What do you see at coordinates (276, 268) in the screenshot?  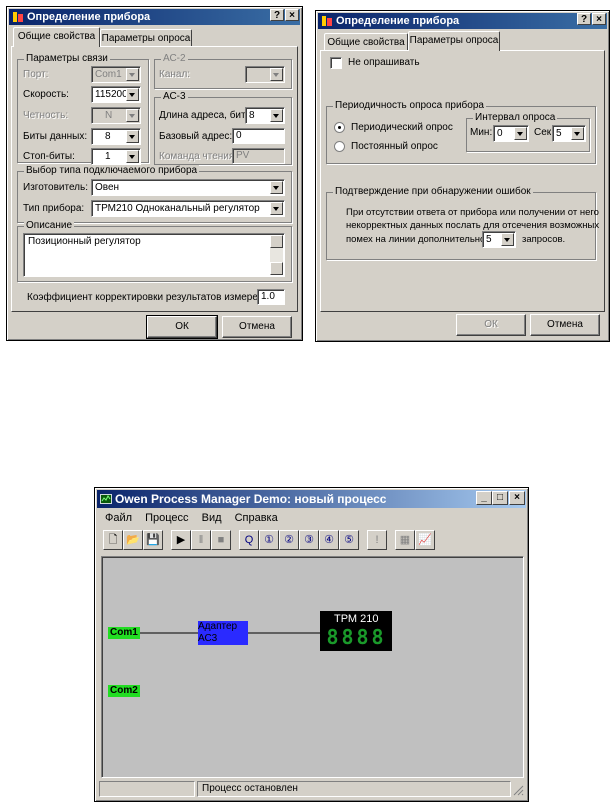 I see `scroll-down-button` at bounding box center [276, 268].